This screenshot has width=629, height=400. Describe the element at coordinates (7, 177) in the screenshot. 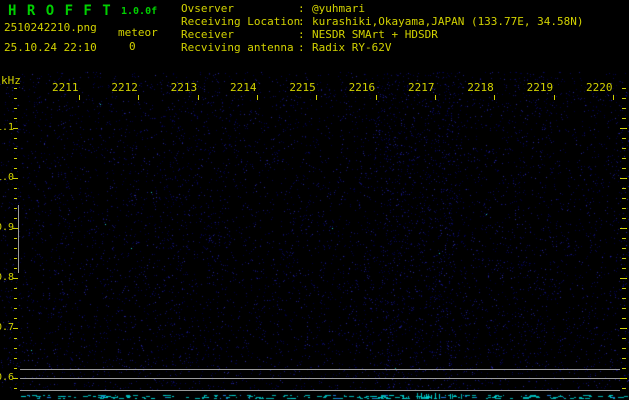

I see `freq-label: 1.0` at that location.